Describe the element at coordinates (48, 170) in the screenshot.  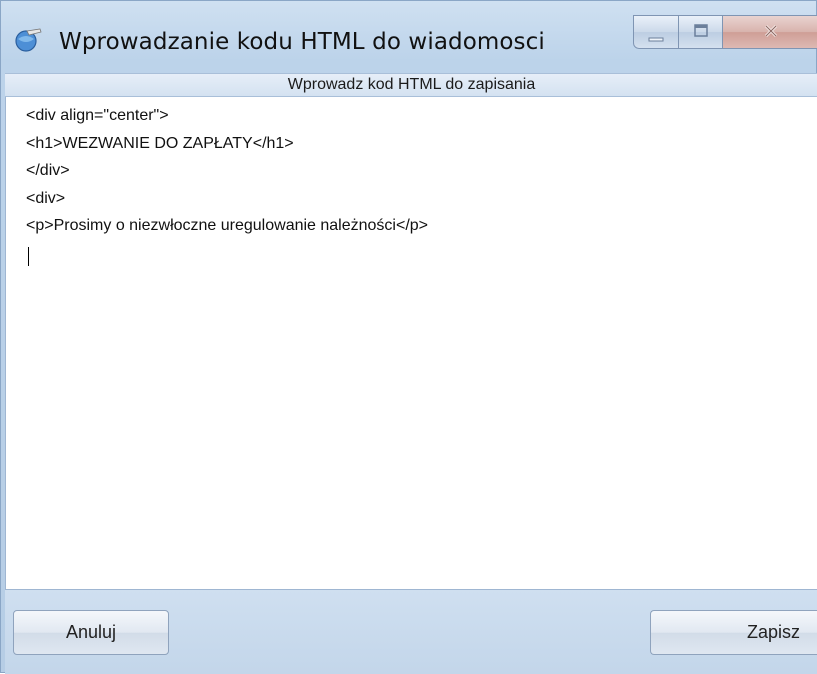
I see `code-line: </div>` at that location.